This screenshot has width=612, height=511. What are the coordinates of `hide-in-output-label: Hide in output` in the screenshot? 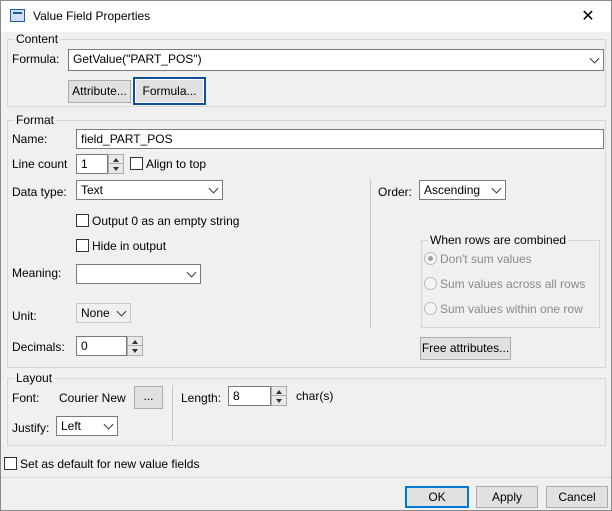 It's located at (129, 246).